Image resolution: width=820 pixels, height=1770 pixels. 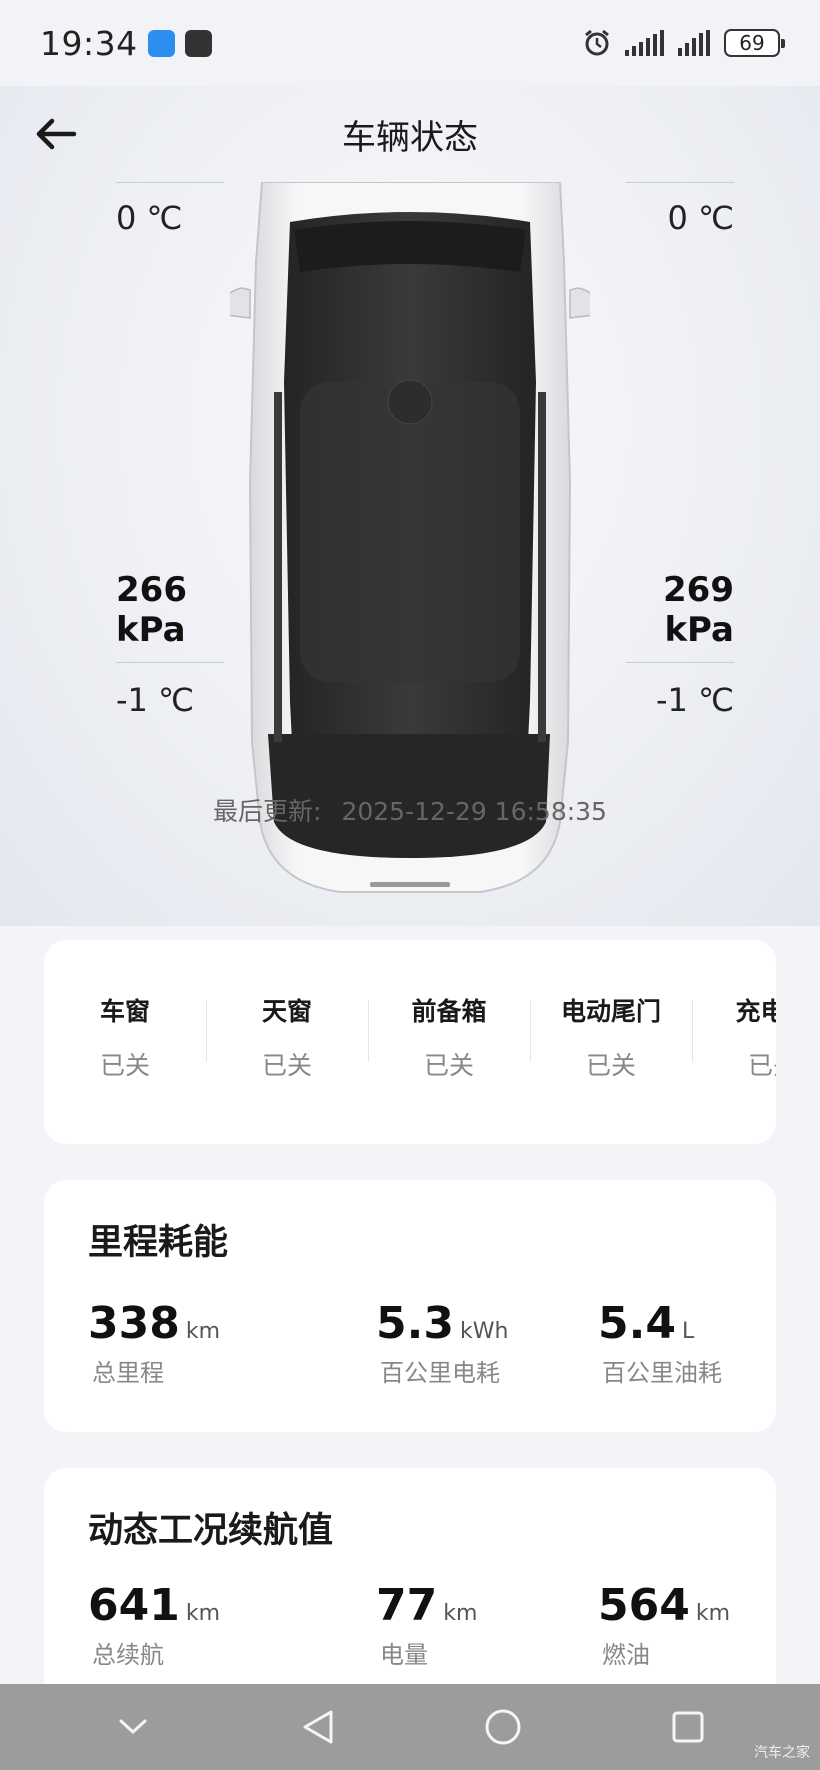 What do you see at coordinates (267, 811) in the screenshot?
I see `last-updated-label: 最后更新:` at bounding box center [267, 811].